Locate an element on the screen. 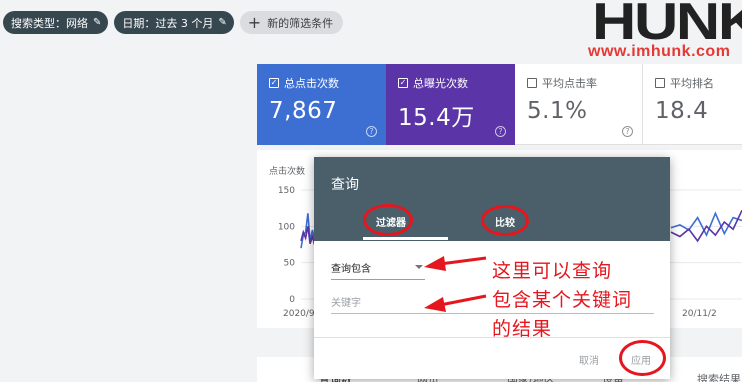 Image resolution: width=742 pixels, height=382 pixels. table-column-header: 搜索结果 is located at coordinates (719, 377).